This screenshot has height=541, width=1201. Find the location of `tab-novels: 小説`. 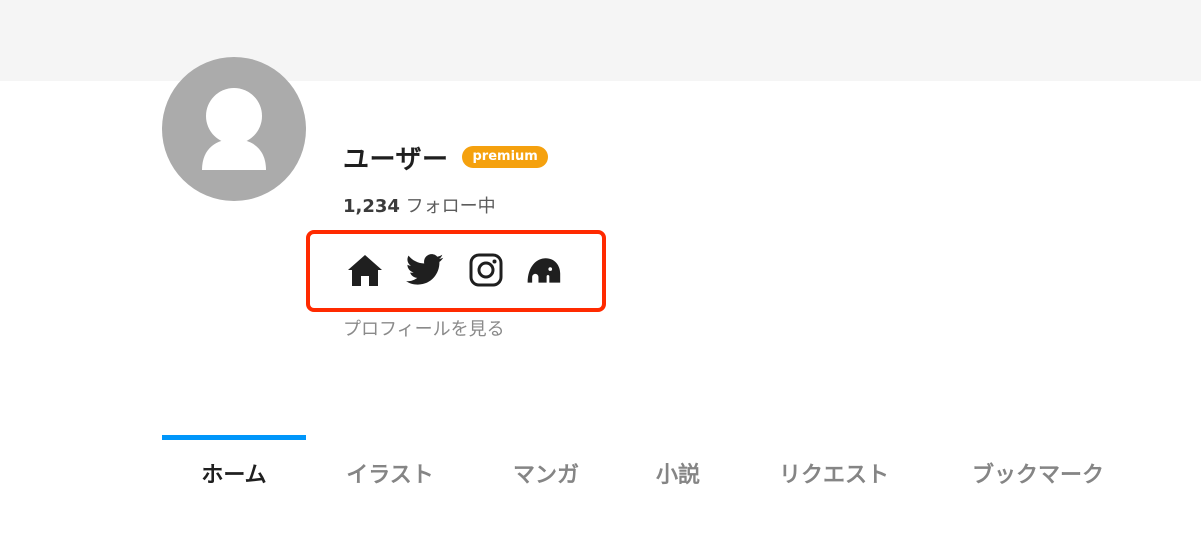

tab-novels: 小説 is located at coordinates (678, 473).